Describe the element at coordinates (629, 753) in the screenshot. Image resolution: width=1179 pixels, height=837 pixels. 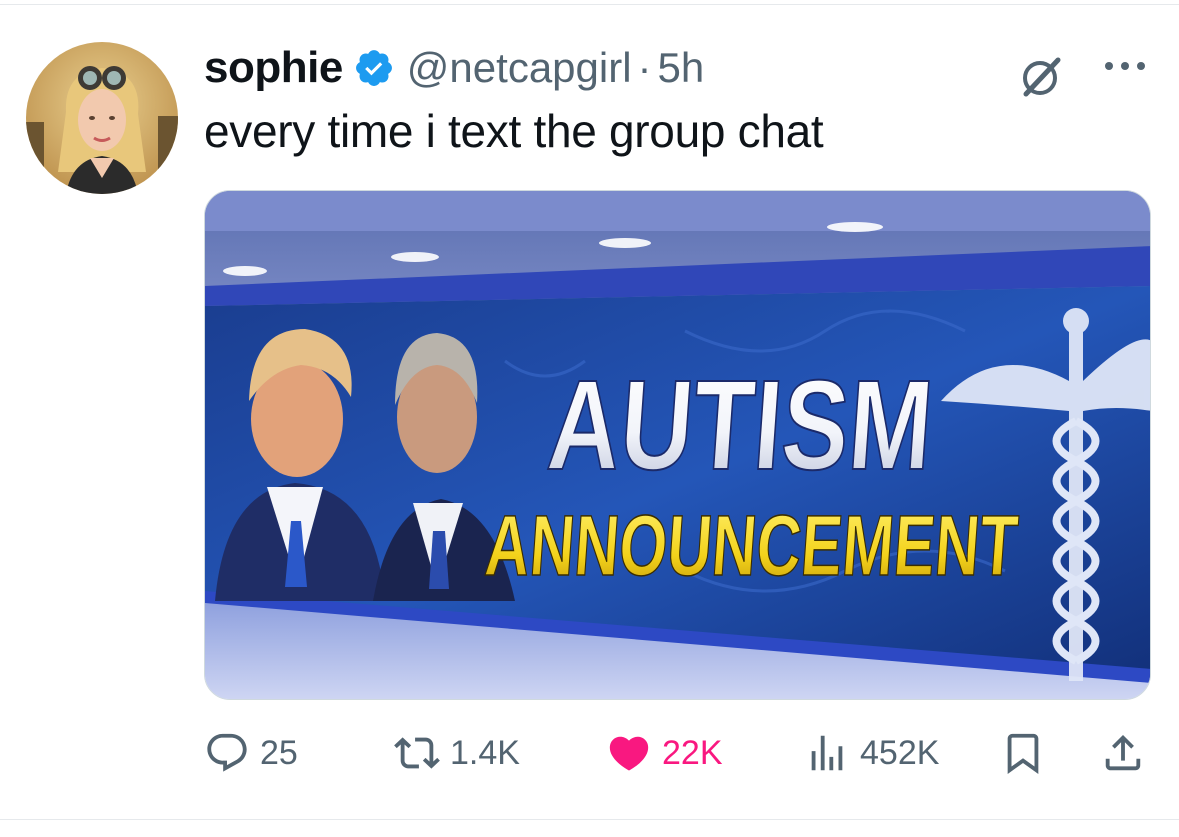
I see `heart-icon` at that location.